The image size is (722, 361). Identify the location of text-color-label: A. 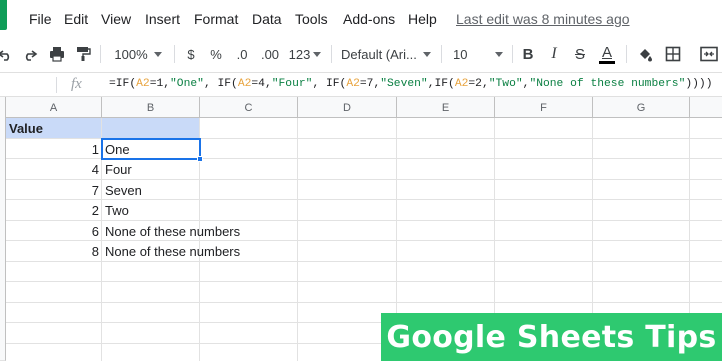
(606, 52).